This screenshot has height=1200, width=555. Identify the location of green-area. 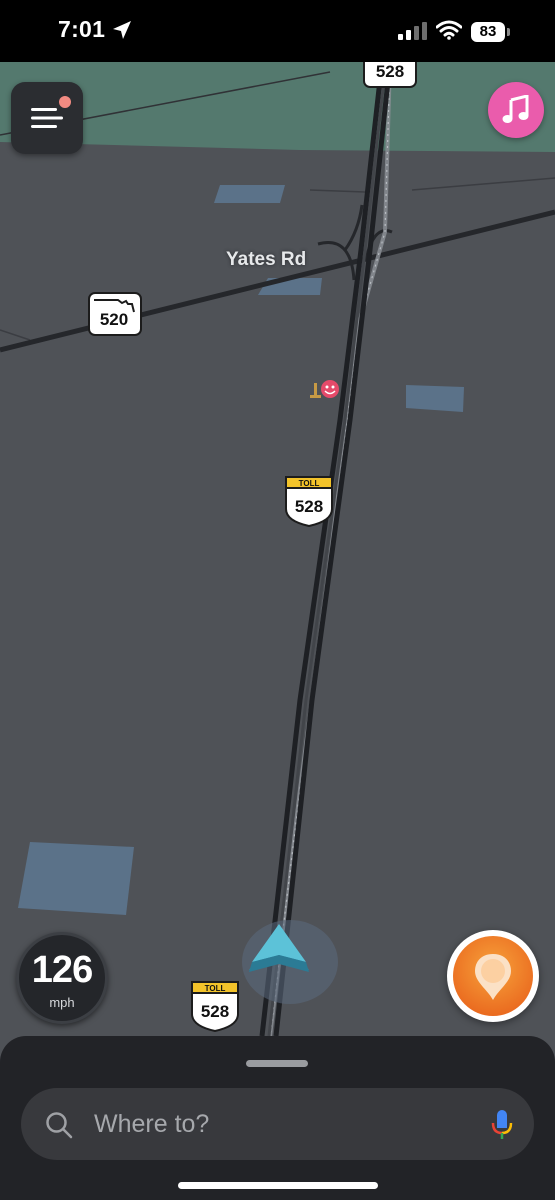
(277, 107).